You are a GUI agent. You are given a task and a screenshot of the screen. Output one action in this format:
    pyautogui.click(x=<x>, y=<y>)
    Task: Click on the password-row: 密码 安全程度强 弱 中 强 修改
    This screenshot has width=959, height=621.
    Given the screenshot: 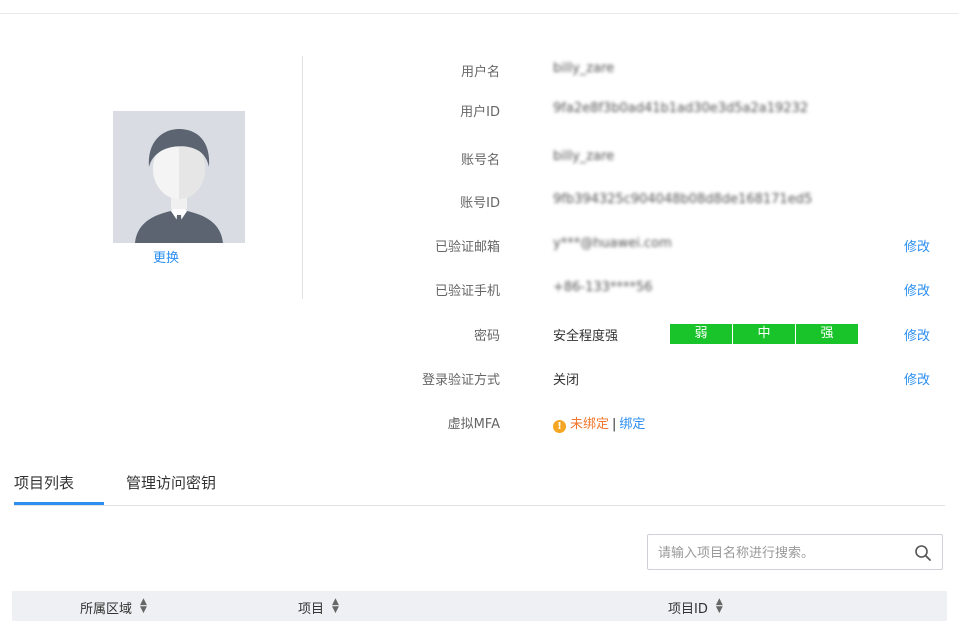 What is the action you would take?
    pyautogui.click(x=479, y=334)
    